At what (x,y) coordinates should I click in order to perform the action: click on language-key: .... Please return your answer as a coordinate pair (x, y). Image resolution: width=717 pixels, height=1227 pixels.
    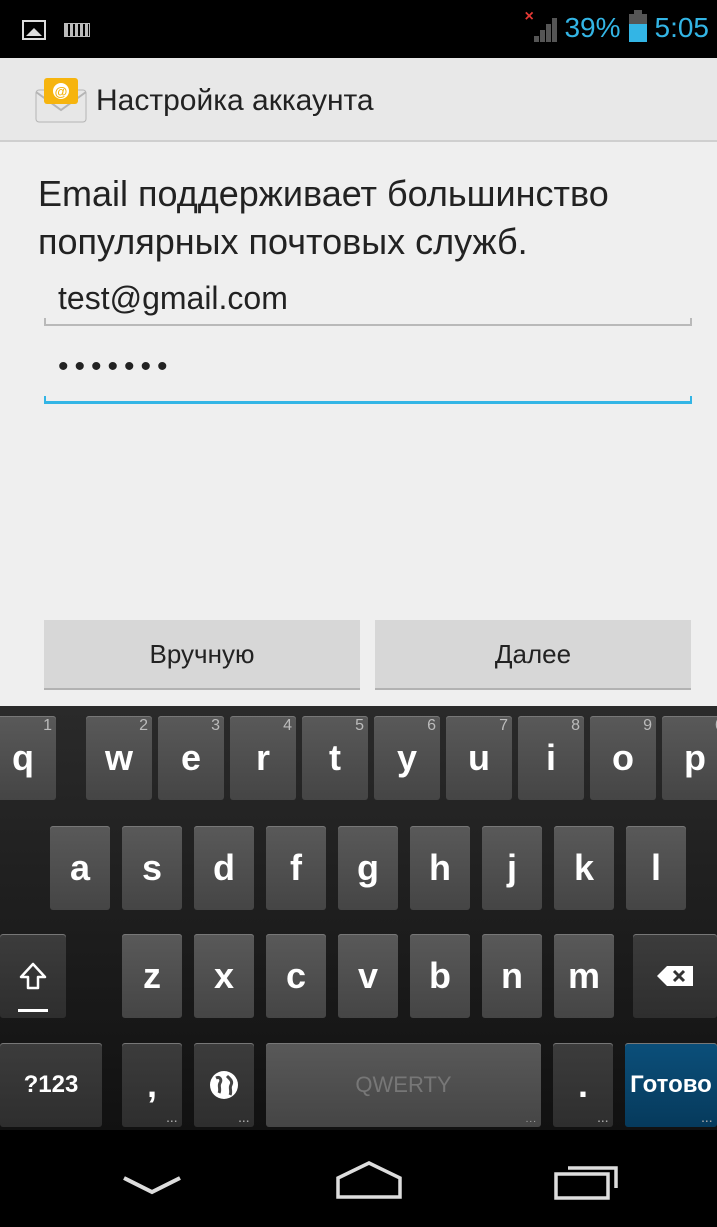
    Looking at the image, I should click on (224, 1085).